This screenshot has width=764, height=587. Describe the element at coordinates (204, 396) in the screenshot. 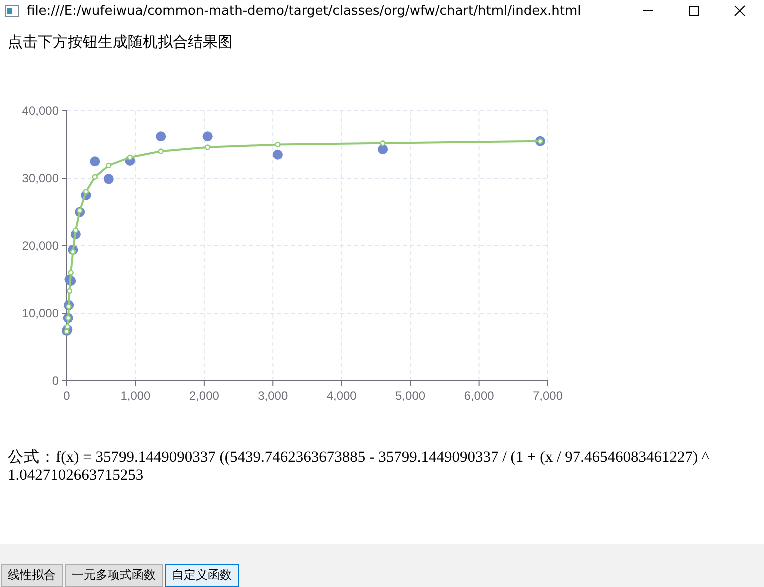

I see `x-tick-label: 2,000` at that location.